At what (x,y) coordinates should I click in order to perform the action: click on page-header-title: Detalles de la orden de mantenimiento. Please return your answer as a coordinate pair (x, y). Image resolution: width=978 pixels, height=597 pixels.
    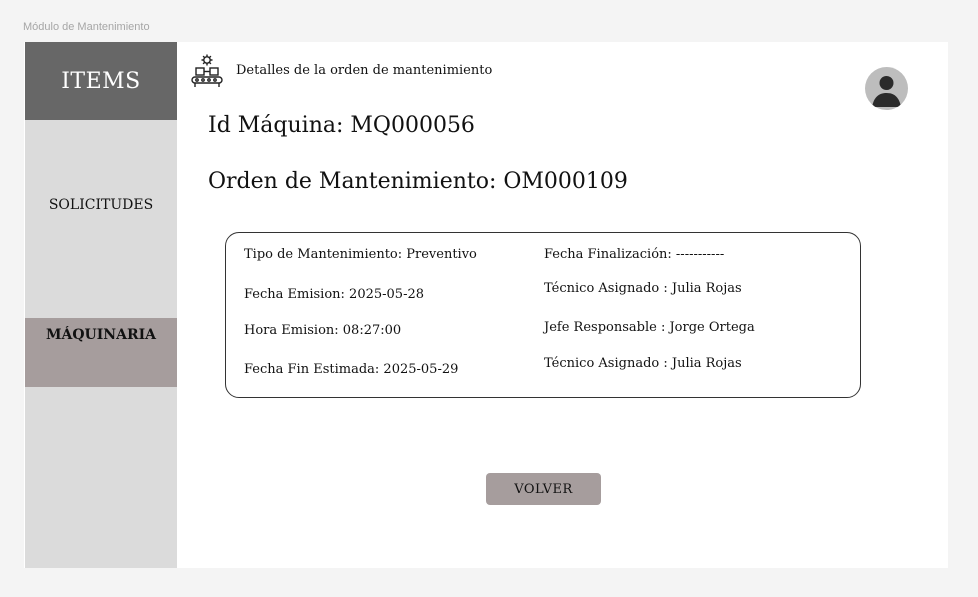
    Looking at the image, I should click on (364, 70).